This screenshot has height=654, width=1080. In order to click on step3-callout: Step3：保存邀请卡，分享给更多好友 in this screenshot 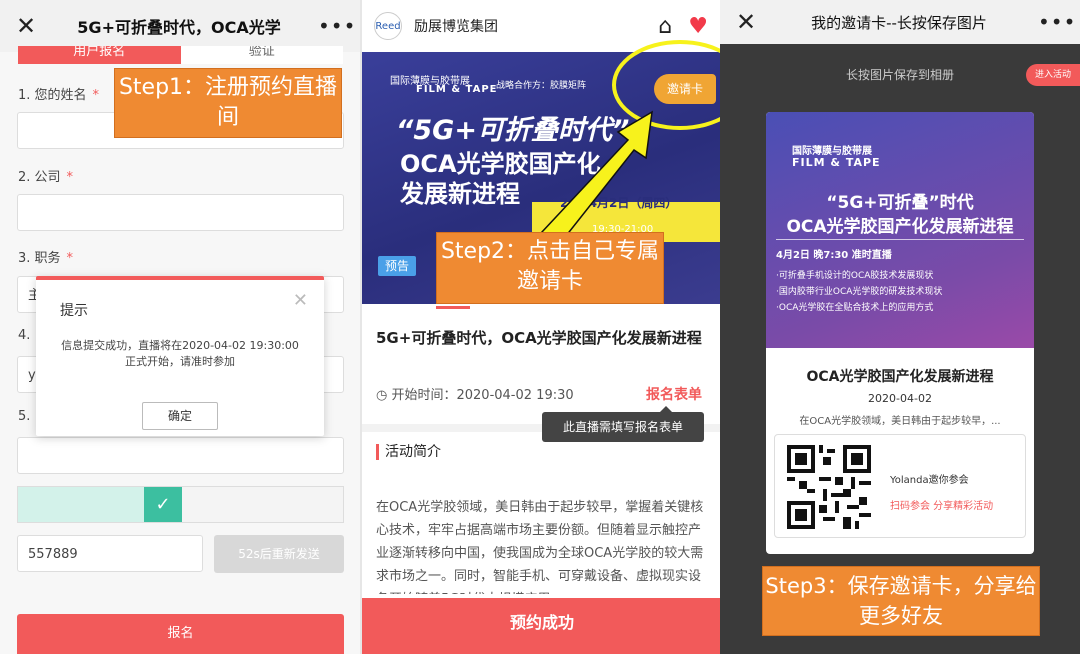, I will do `click(901, 601)`.